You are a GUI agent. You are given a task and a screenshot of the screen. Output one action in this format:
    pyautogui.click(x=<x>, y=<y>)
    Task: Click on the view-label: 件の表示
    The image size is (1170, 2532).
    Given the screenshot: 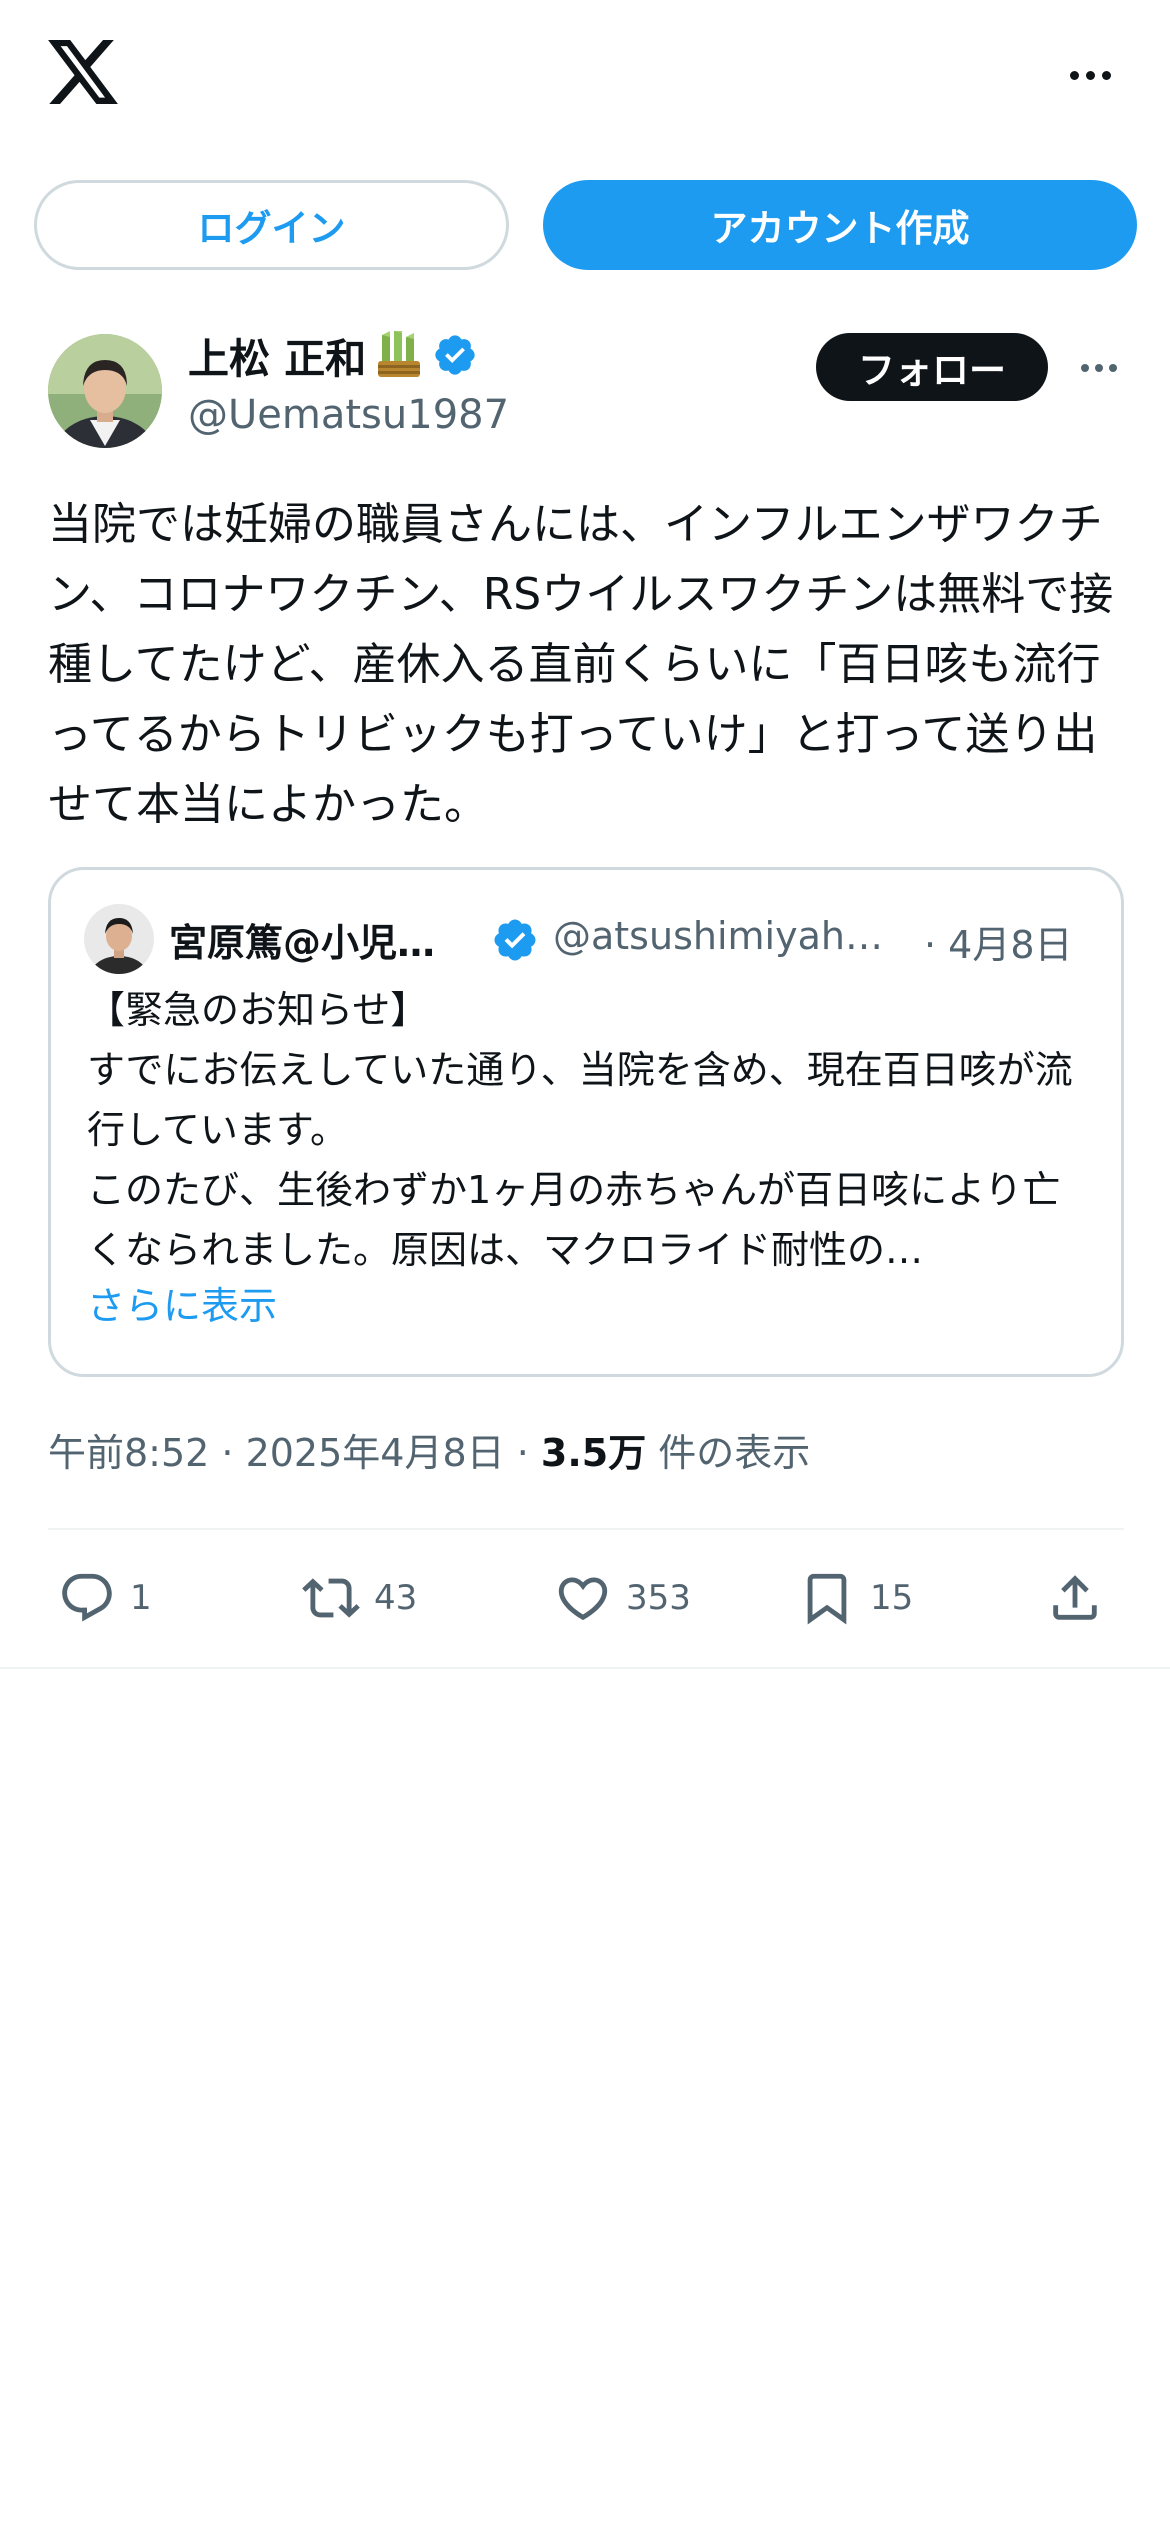 What is the action you would take?
    pyautogui.click(x=728, y=1453)
    